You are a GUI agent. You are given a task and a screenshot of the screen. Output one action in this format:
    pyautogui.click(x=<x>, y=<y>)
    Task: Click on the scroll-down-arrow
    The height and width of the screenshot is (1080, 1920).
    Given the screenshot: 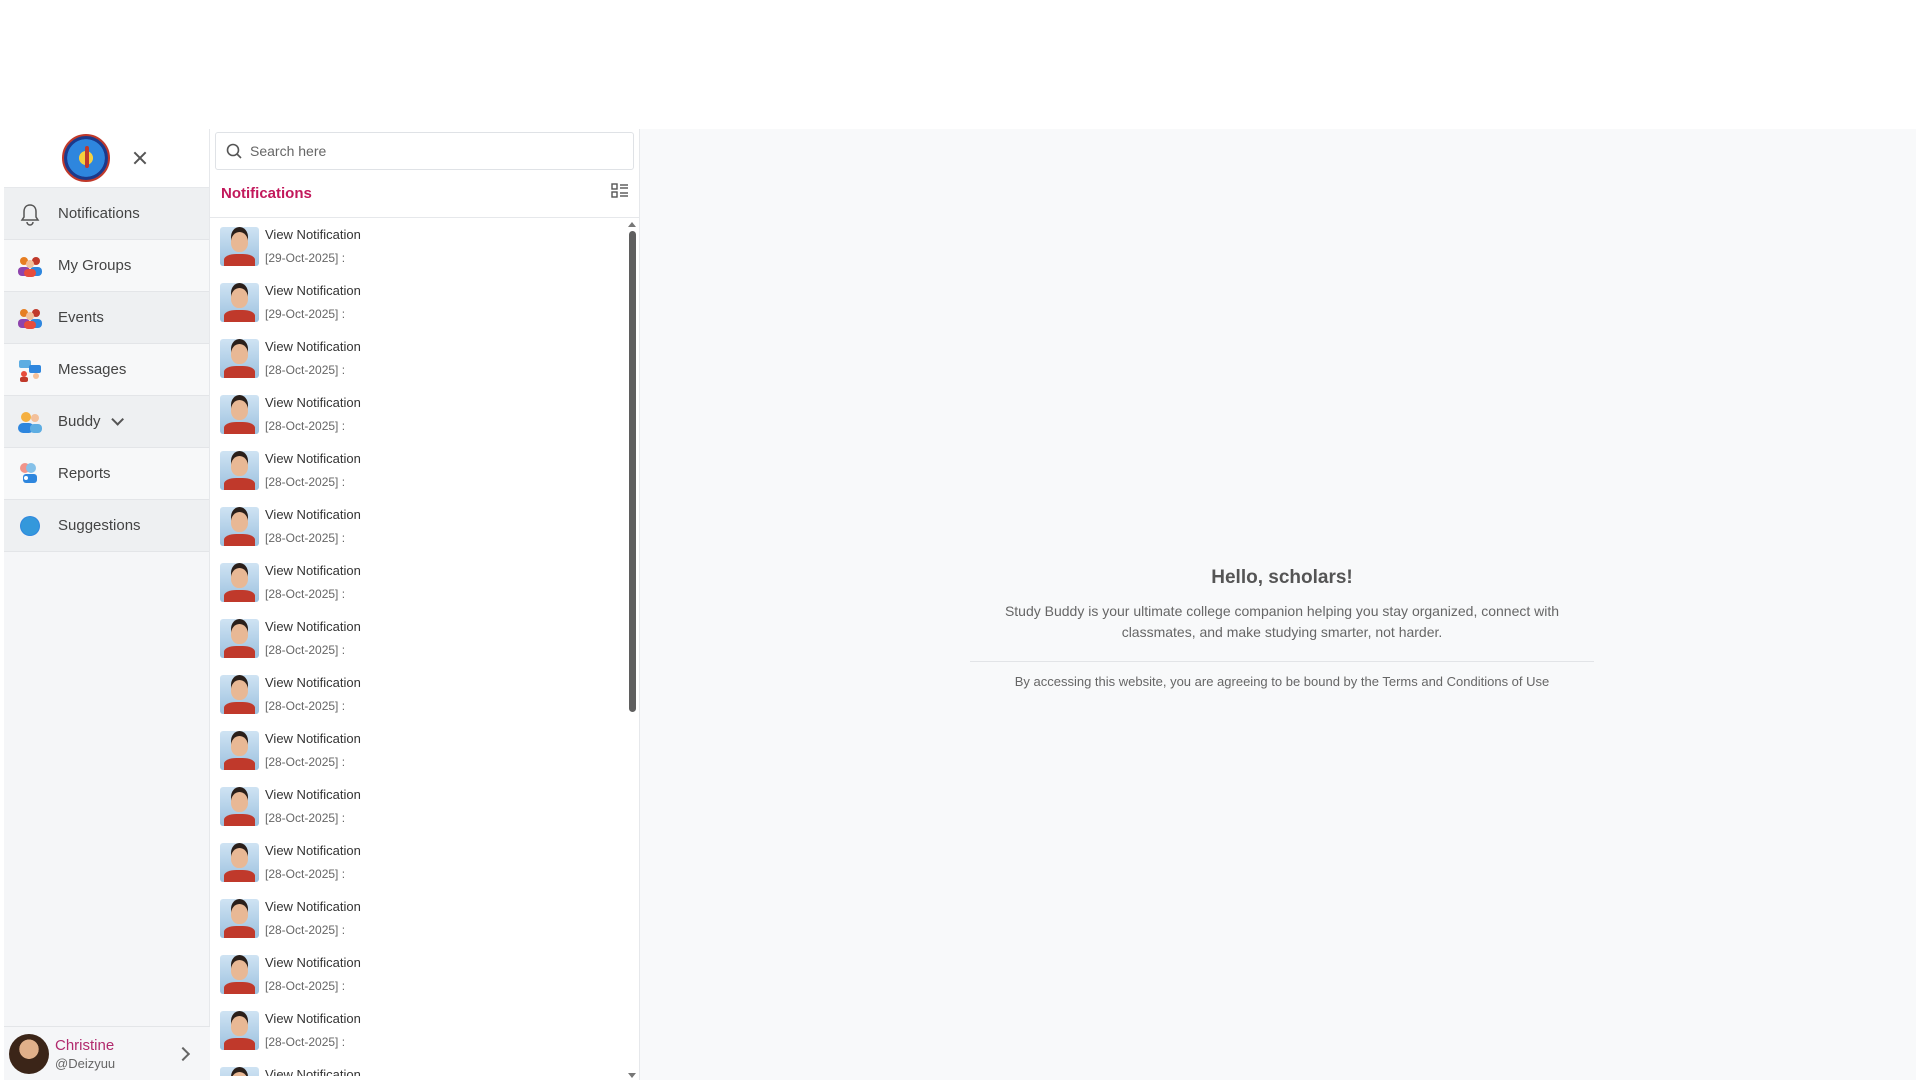 What is the action you would take?
    pyautogui.click(x=632, y=1075)
    